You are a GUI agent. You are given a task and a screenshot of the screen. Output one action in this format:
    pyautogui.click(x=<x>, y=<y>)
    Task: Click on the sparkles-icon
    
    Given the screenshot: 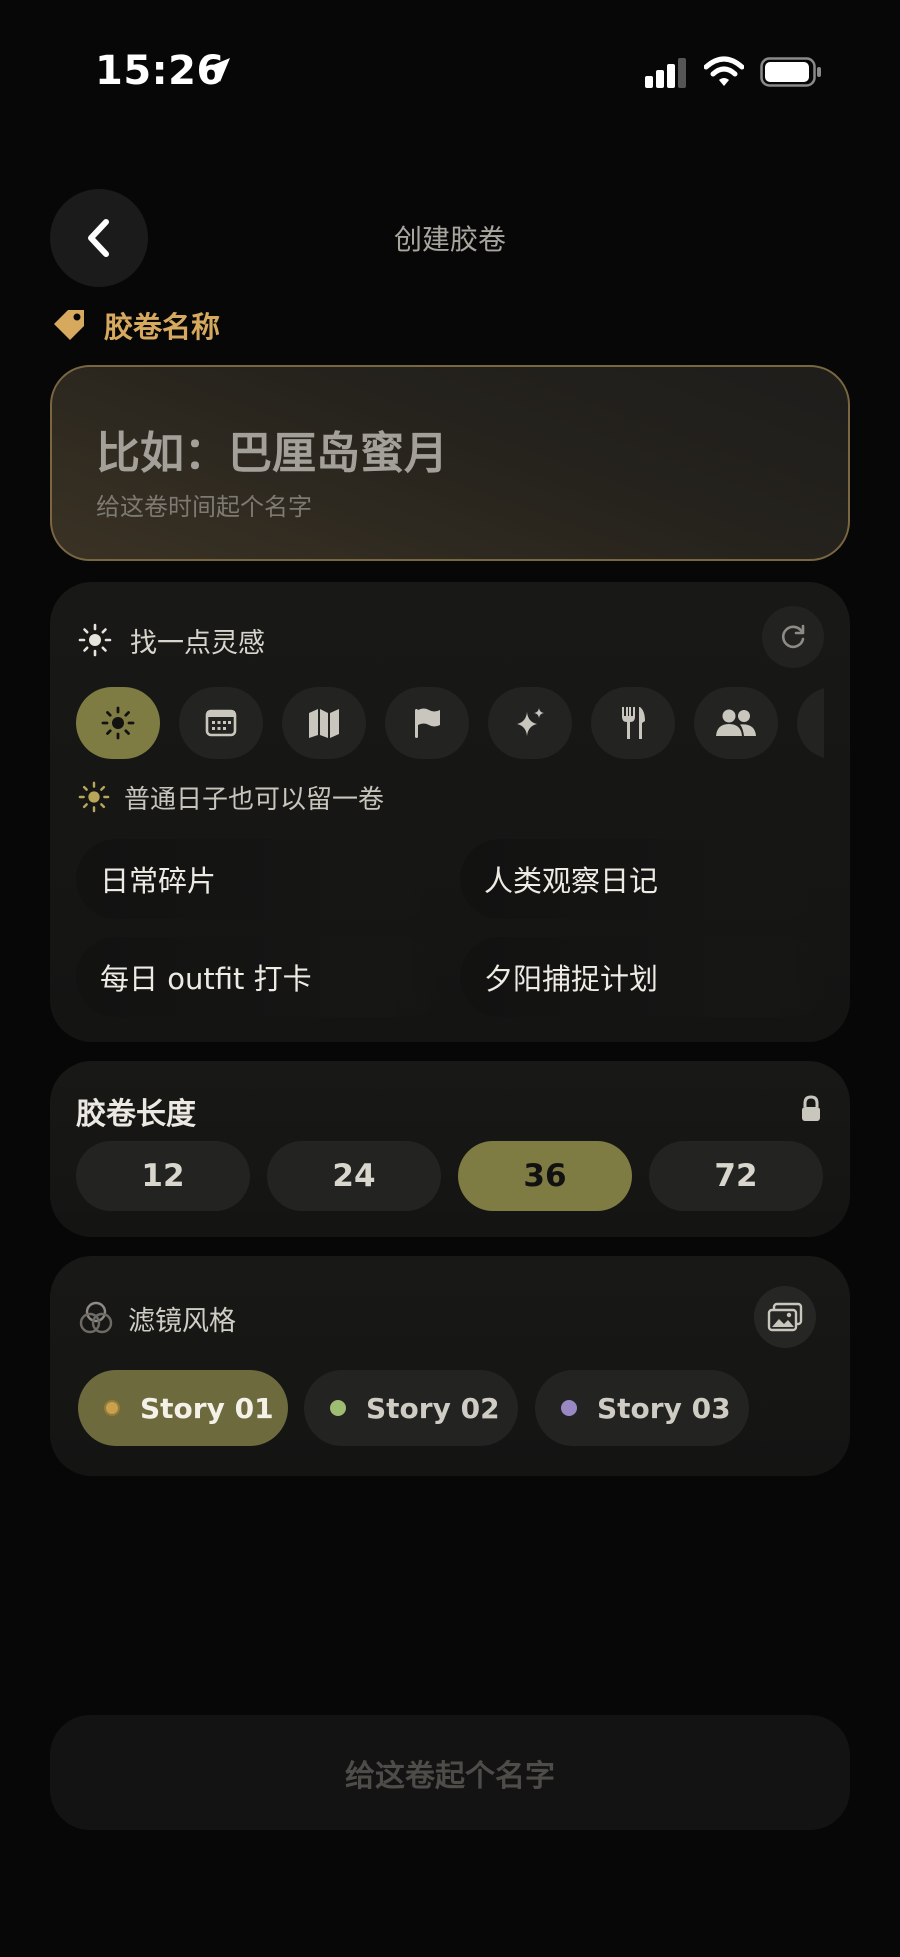 What is the action you would take?
    pyautogui.click(x=530, y=722)
    